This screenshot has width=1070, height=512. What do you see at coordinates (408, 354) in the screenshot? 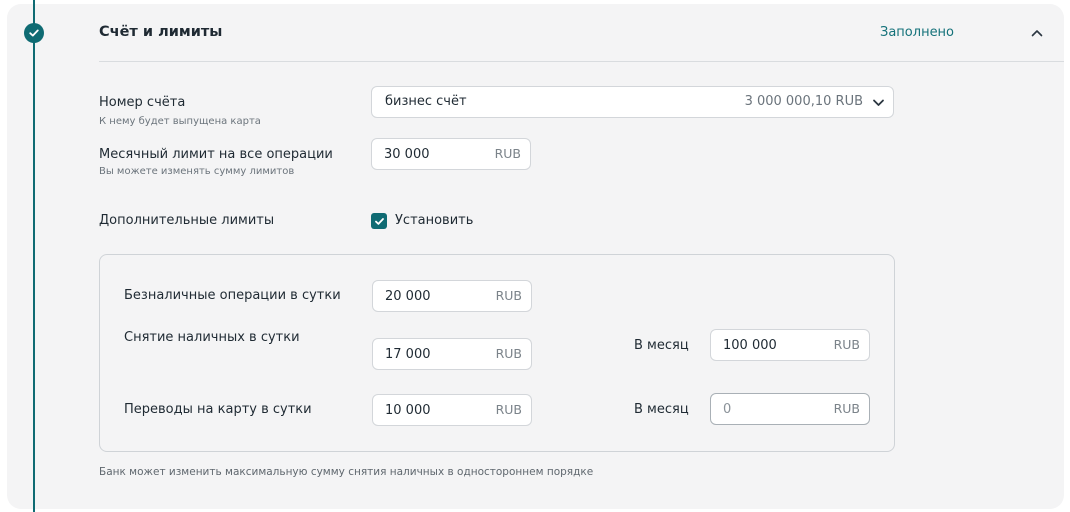
I see `cash-withdrawal-daily-value: 17 000` at bounding box center [408, 354].